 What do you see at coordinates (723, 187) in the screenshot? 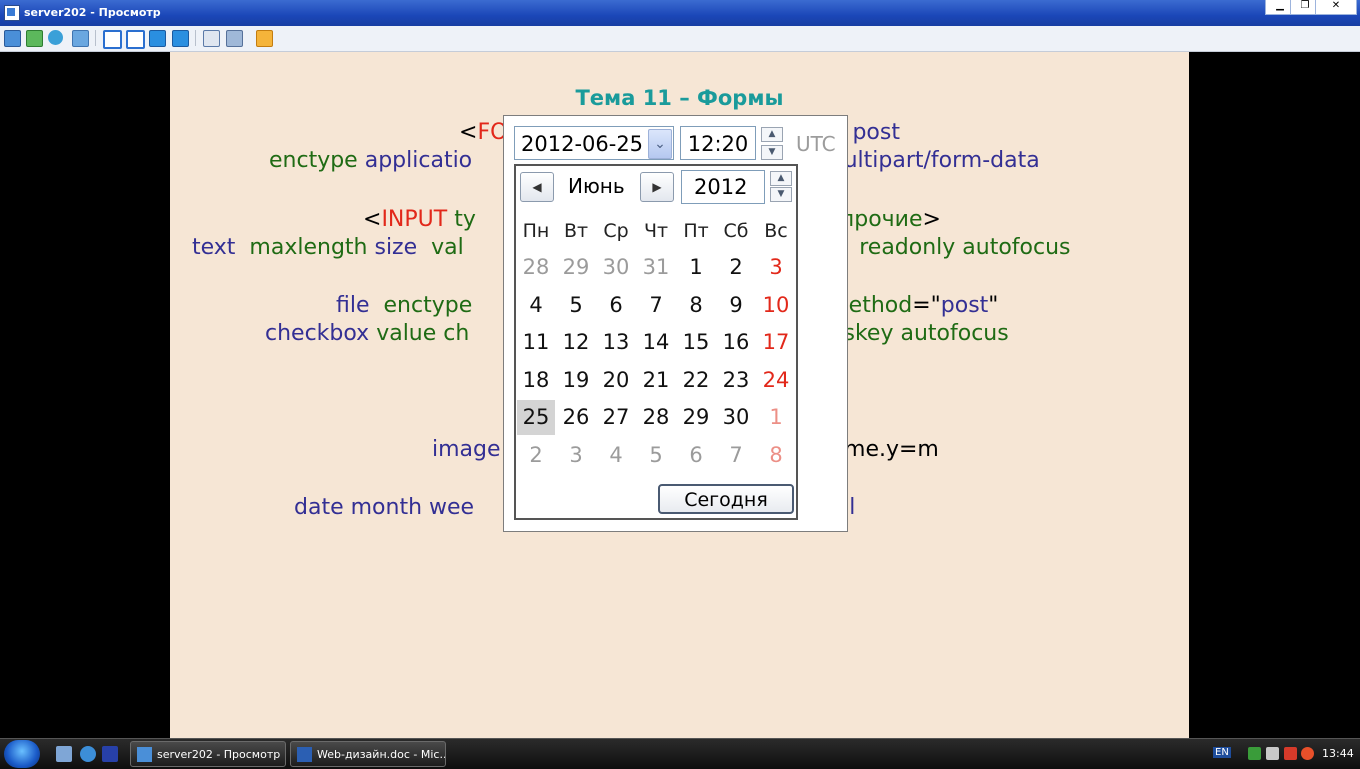
I see `year-input: 2012` at bounding box center [723, 187].